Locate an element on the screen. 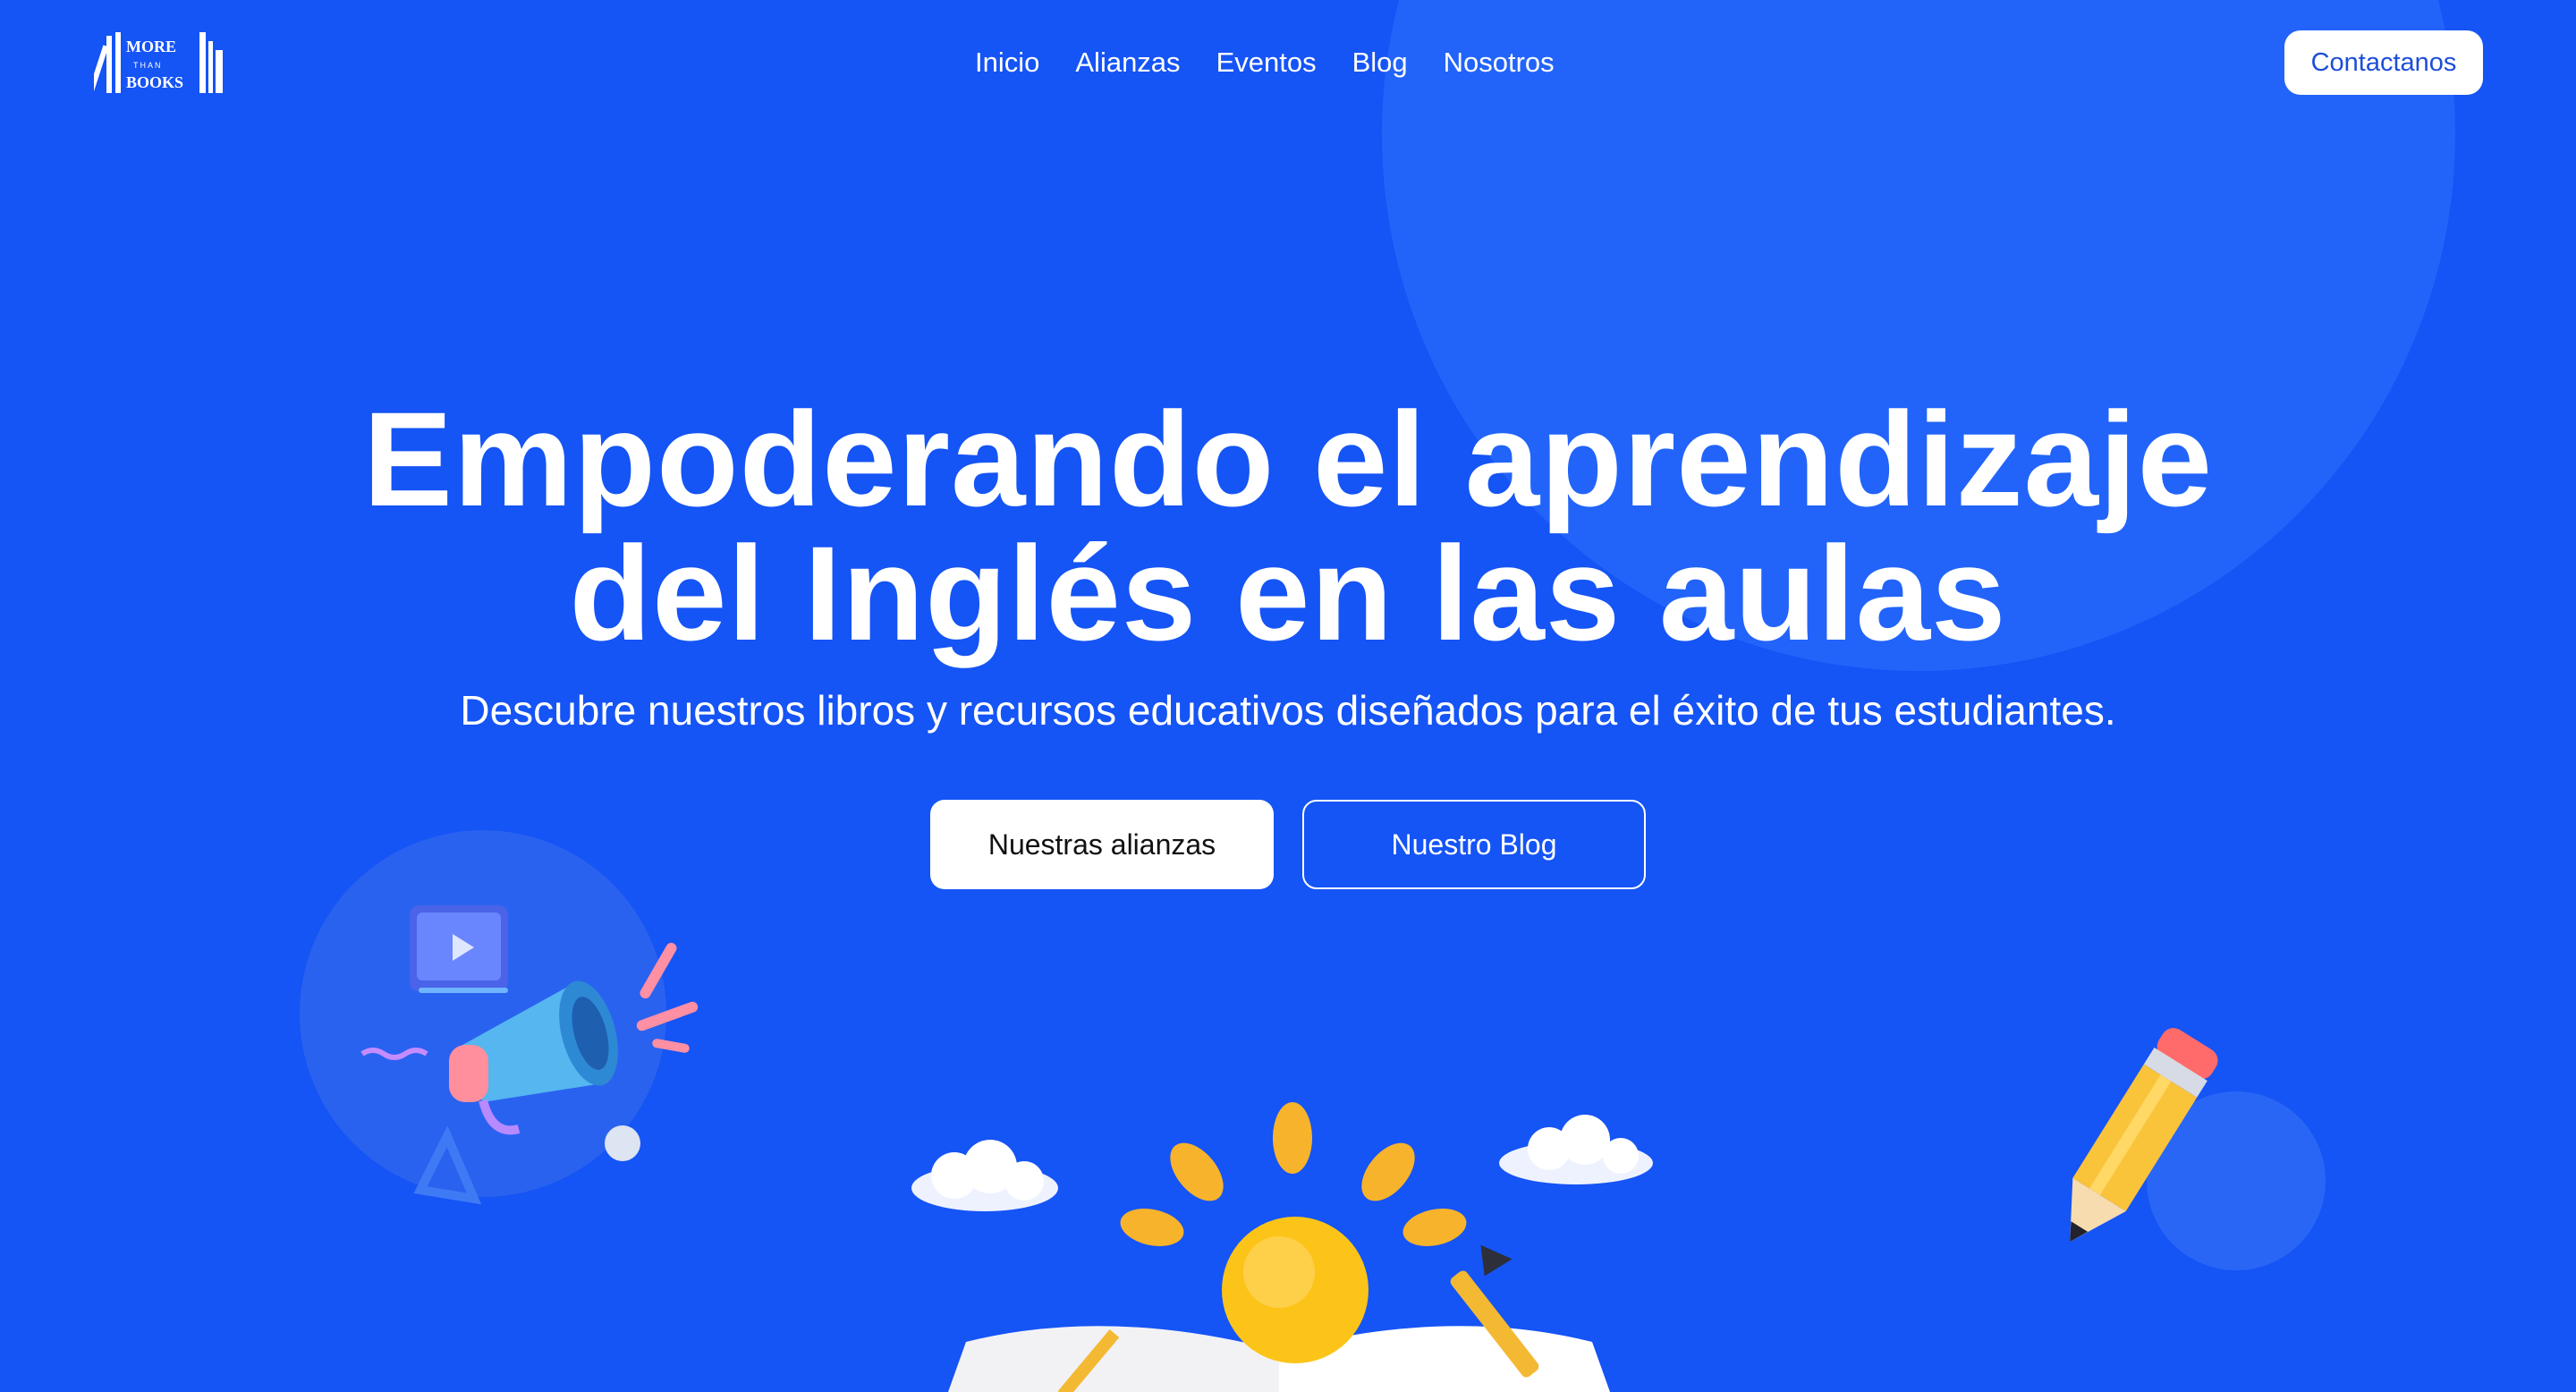  logo-text-more: MORE is located at coordinates (151, 46).